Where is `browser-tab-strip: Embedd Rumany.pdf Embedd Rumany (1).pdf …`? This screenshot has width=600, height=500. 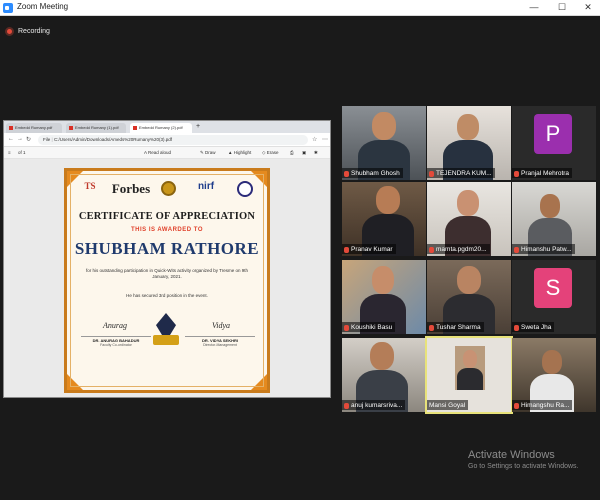 browser-tab-strip: Embedd Rumany.pdf Embedd Rumany (1).pdf … is located at coordinates (167, 127).